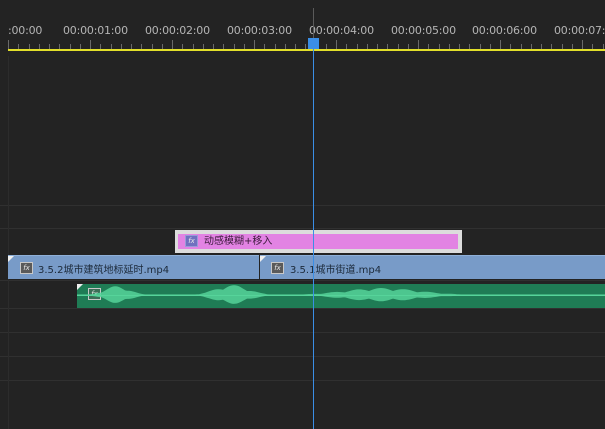  I want to click on video-clip-label: 3.5.1城市街道.mp4, so click(336, 270).